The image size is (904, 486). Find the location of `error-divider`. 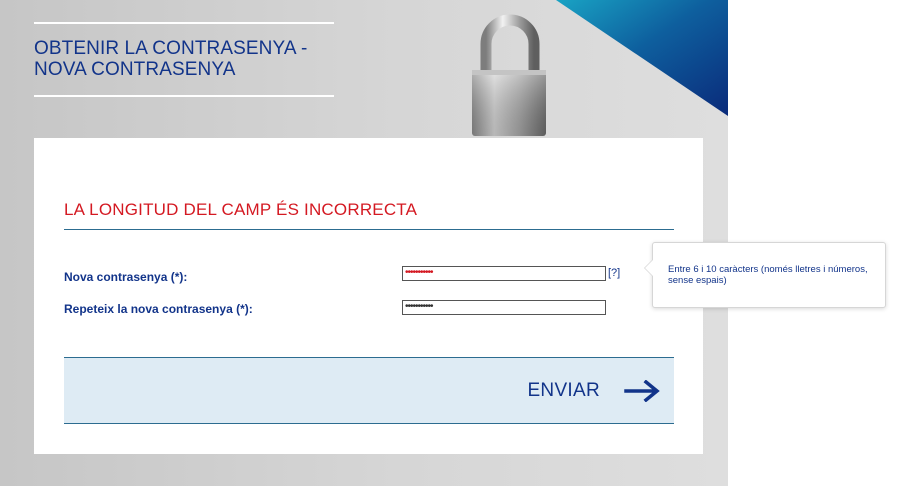

error-divider is located at coordinates (369, 229).